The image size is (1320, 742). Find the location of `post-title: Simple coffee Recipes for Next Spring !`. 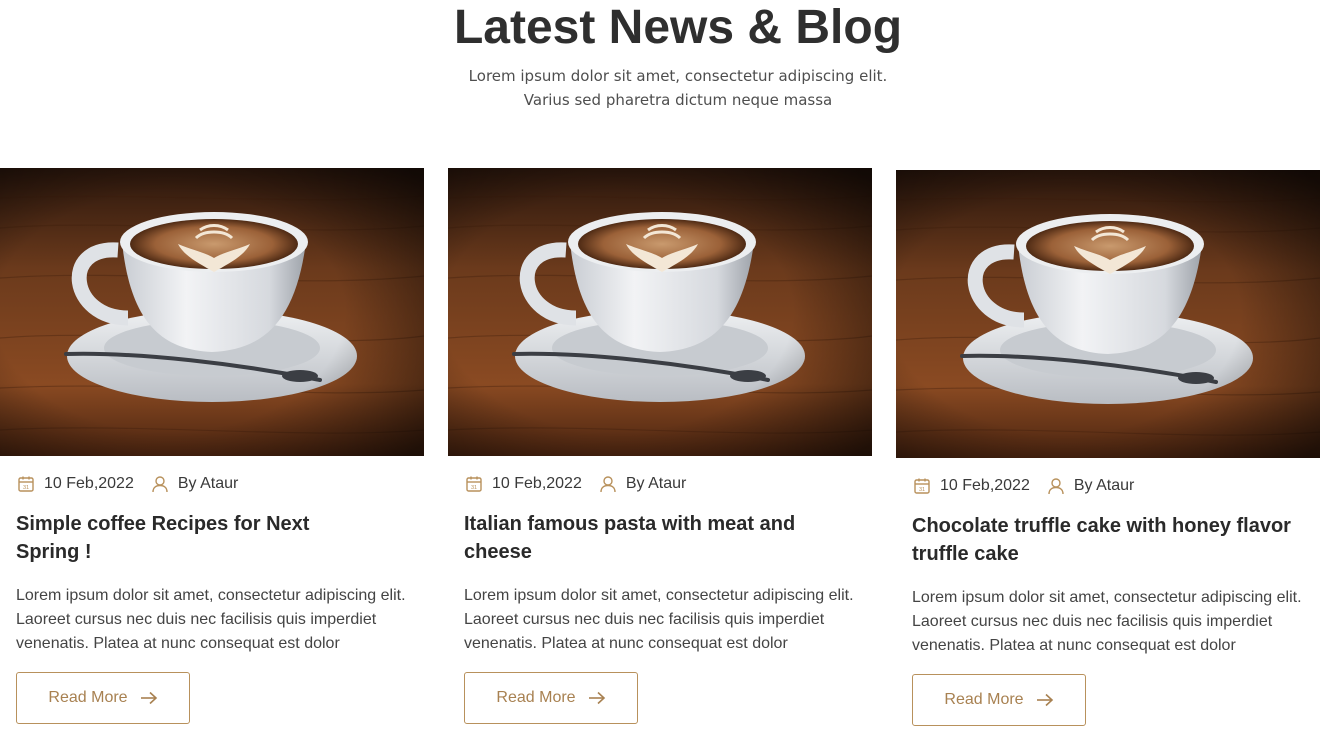

post-title: Simple coffee Recipes for Next Spring ! is located at coordinates (186, 538).